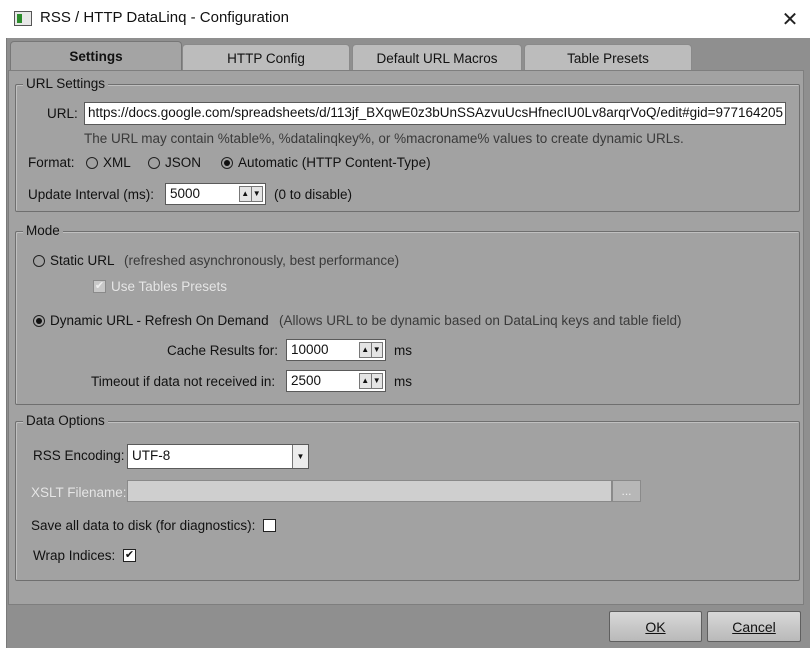  I want to click on app-window-icon, so click(23, 18).